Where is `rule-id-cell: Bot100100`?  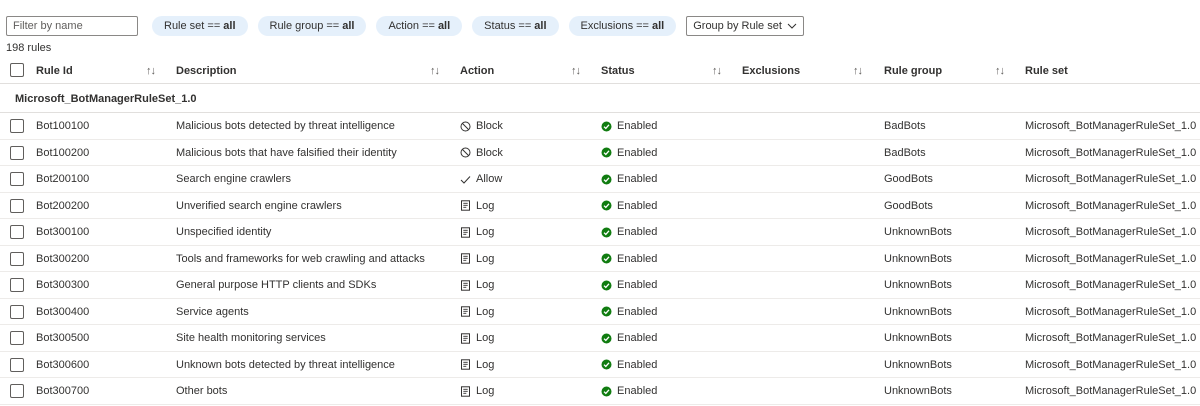
rule-id-cell: Bot100100 is located at coordinates (62, 126).